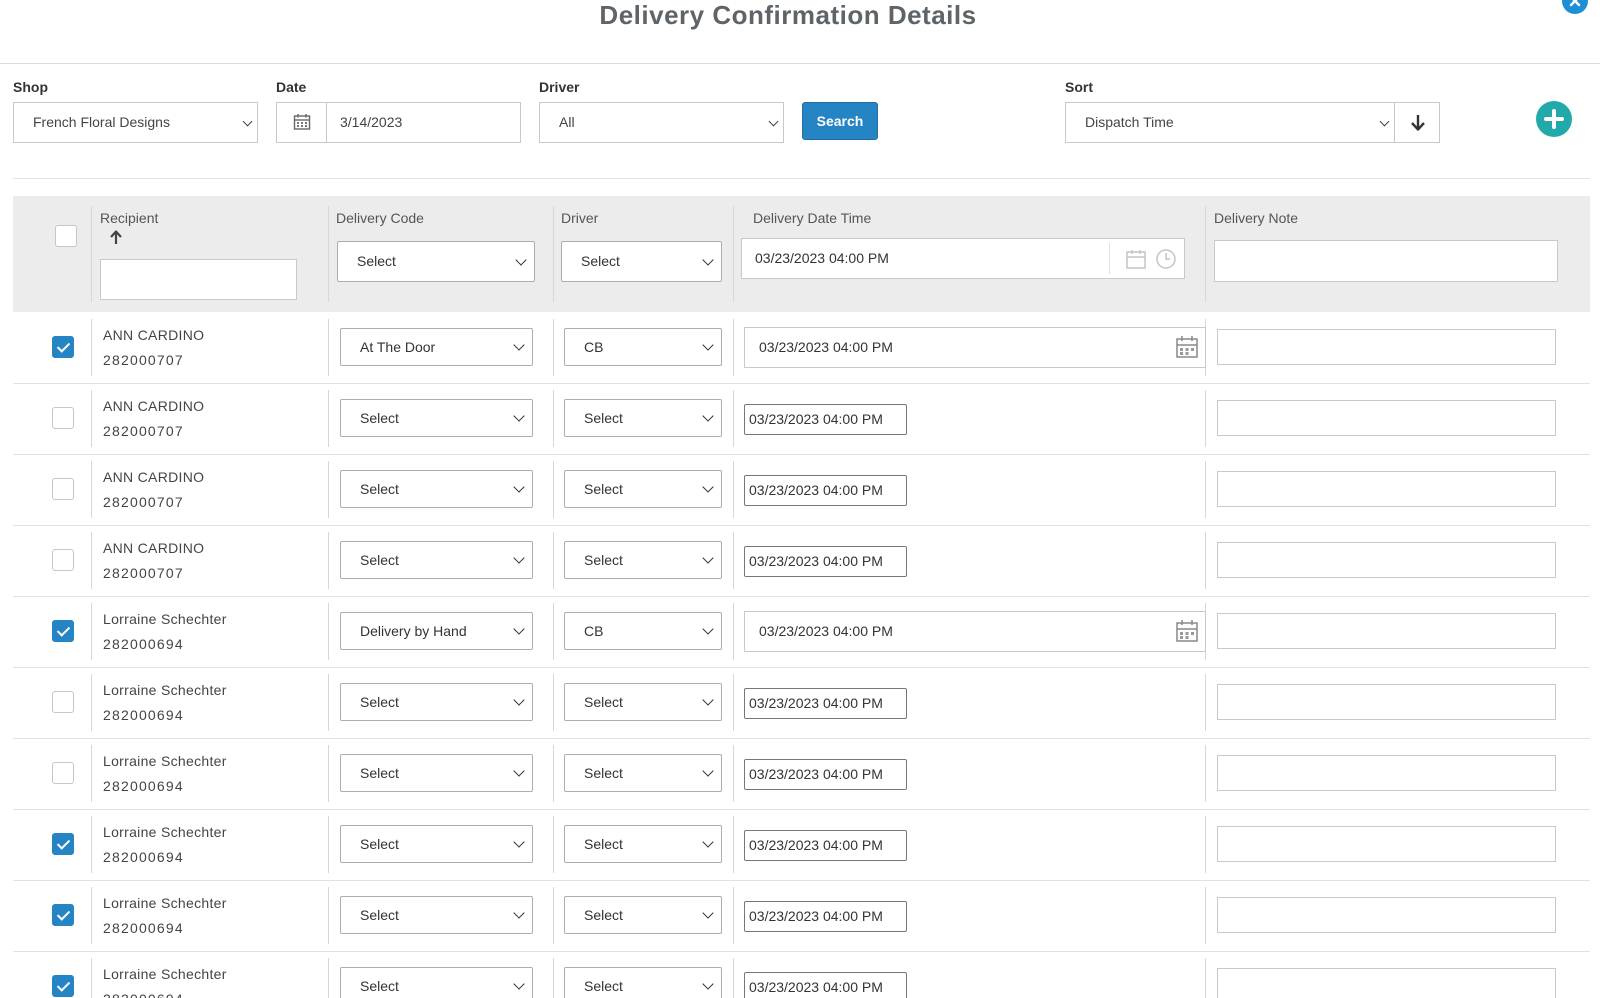 The height and width of the screenshot is (998, 1600). What do you see at coordinates (436, 347) in the screenshot?
I see `delivery-code-select: At The Door` at bounding box center [436, 347].